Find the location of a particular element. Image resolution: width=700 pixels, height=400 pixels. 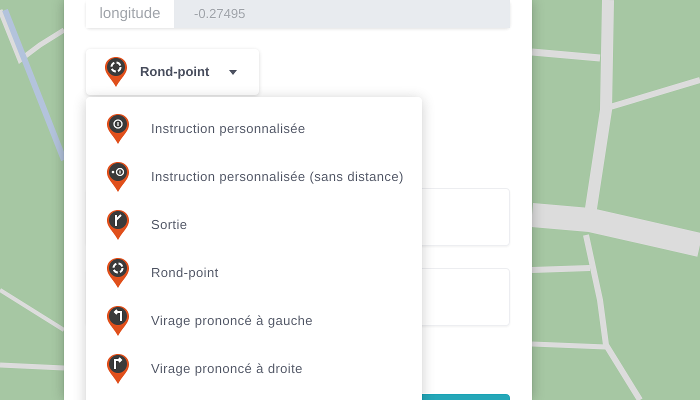

exit-pin-icon is located at coordinates (118, 225).